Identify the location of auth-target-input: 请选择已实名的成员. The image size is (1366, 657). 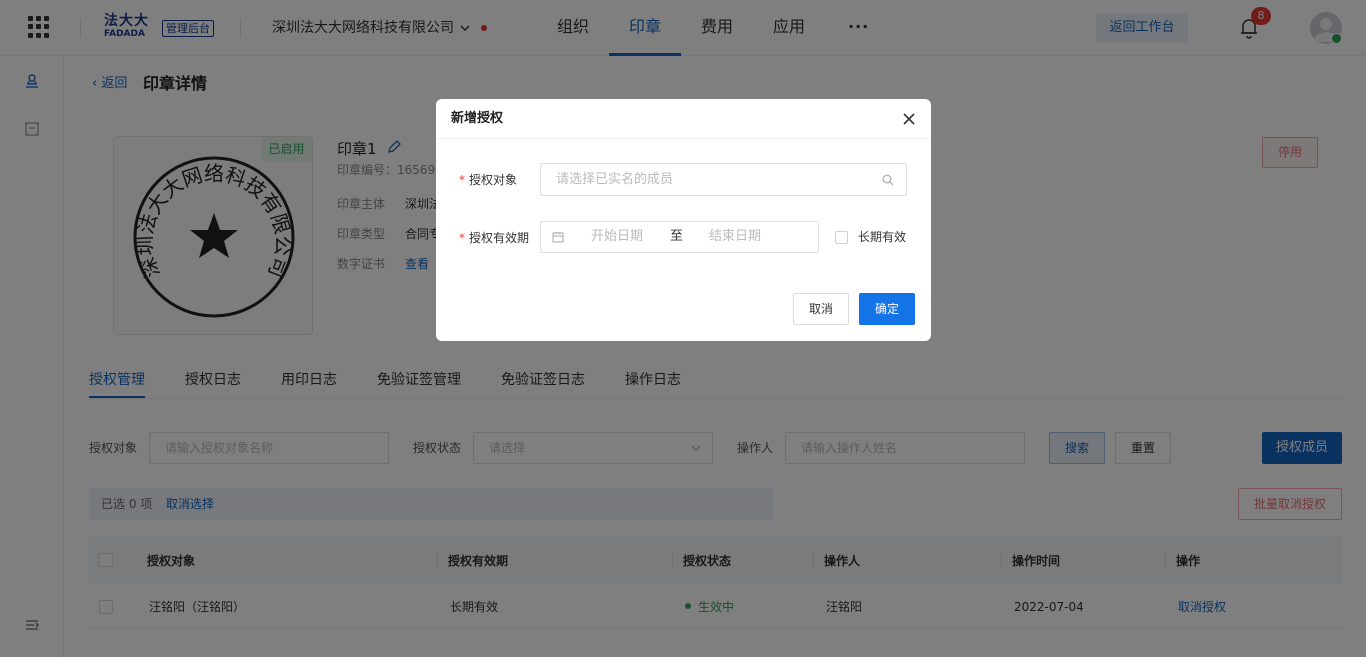
(723, 179).